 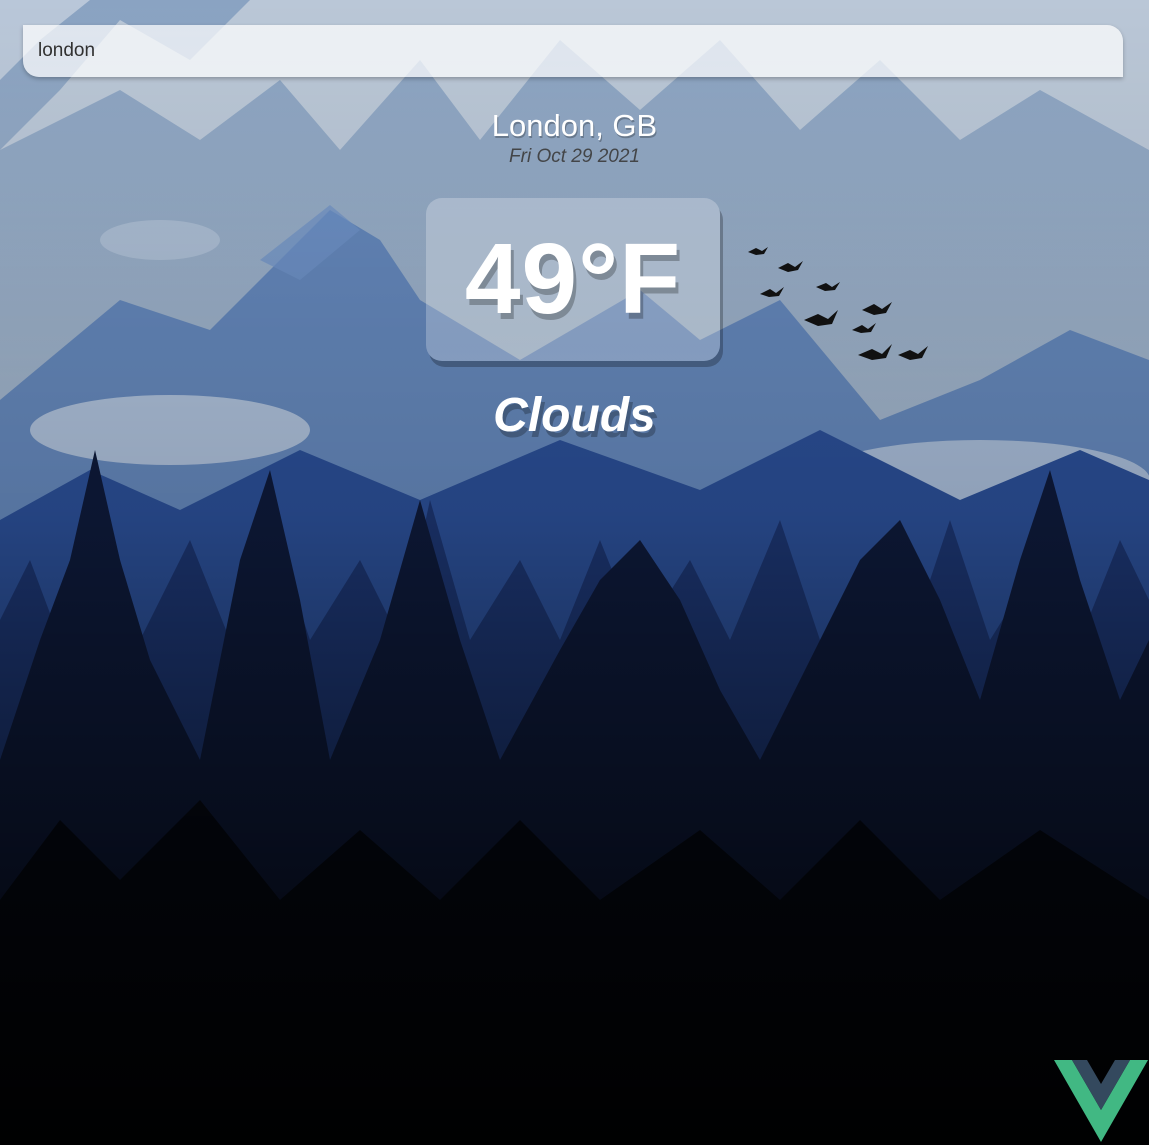 What do you see at coordinates (574, 156) in the screenshot?
I see `current-date: Fri Oct 29 2021` at bounding box center [574, 156].